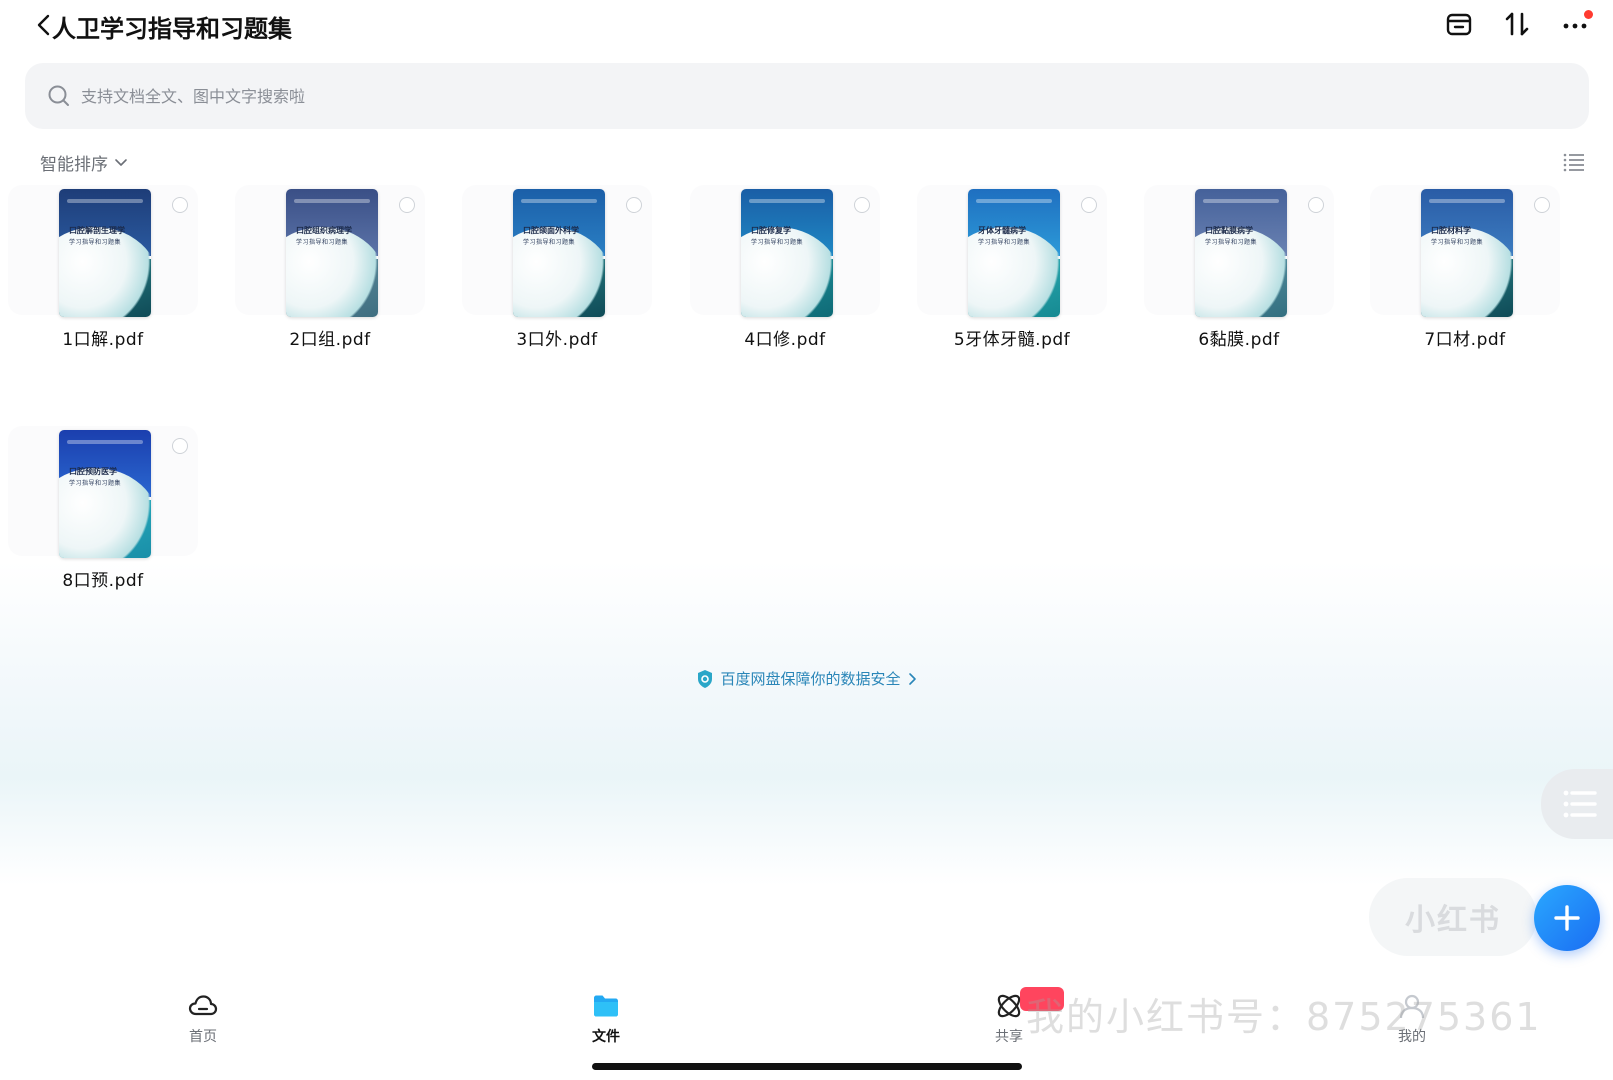 This screenshot has width=1613, height=1080. What do you see at coordinates (1576, 24) in the screenshot?
I see `more-menu-button` at bounding box center [1576, 24].